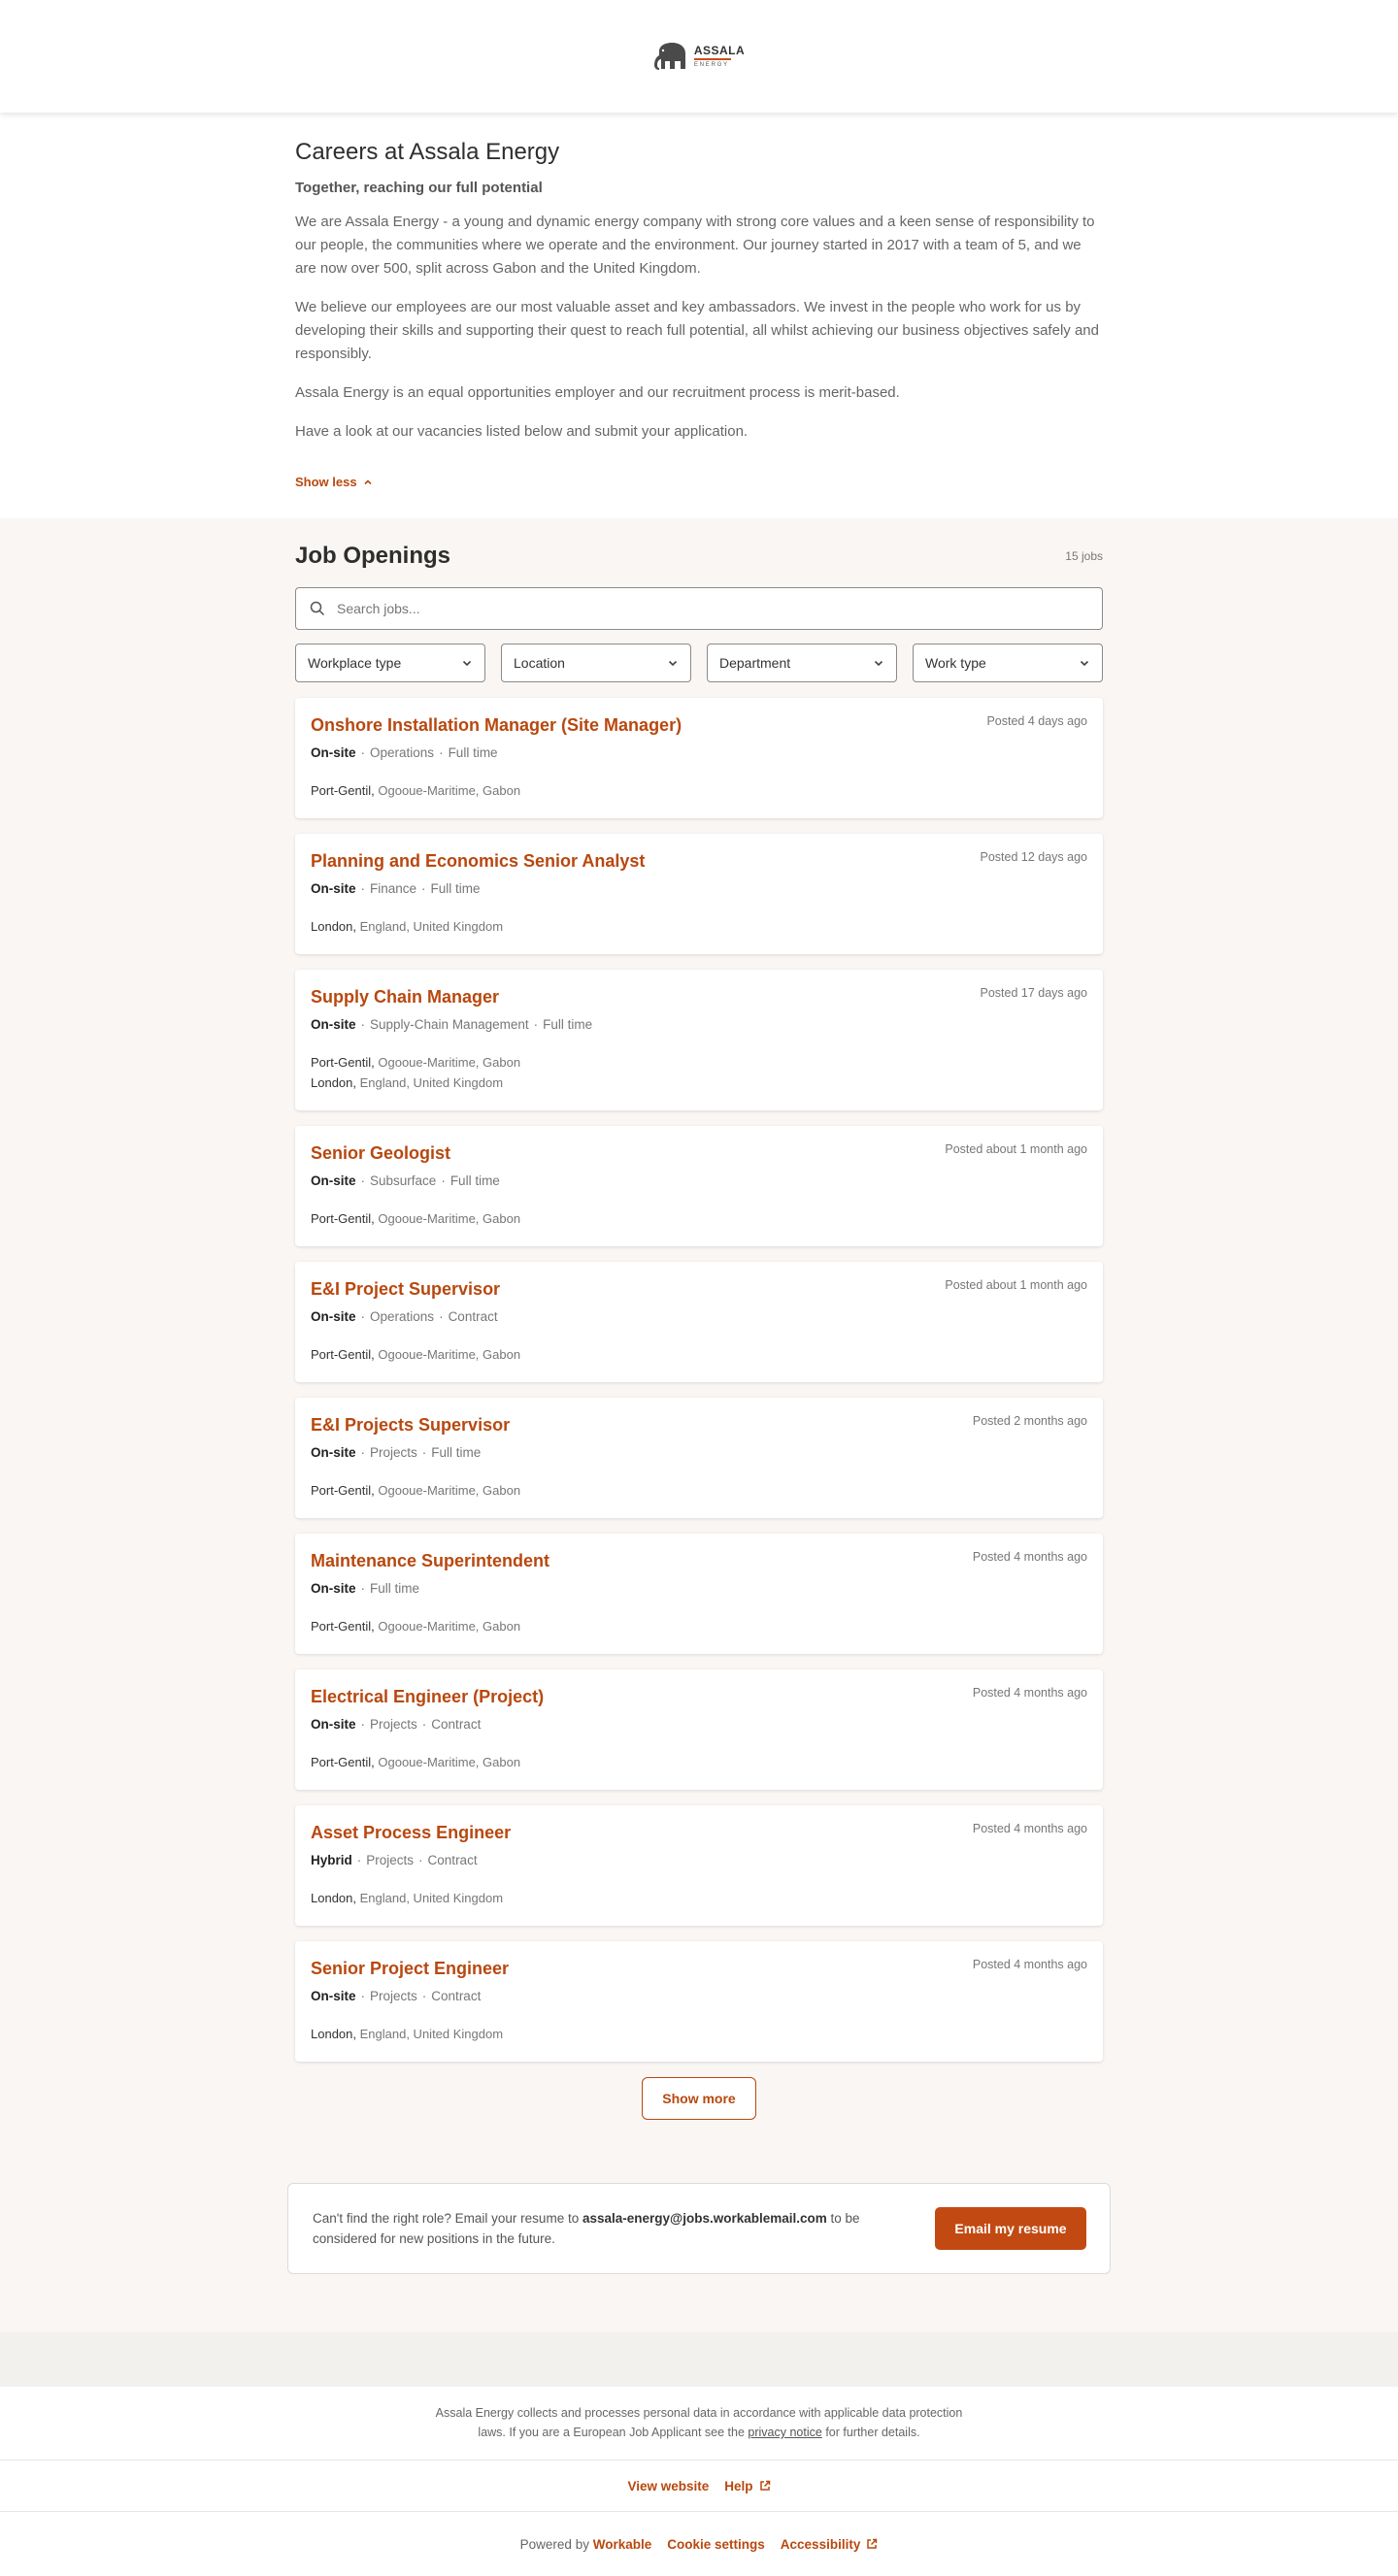  Describe the element at coordinates (699, 1969) in the screenshot. I see `job-title: Senior Project Engineer` at that location.